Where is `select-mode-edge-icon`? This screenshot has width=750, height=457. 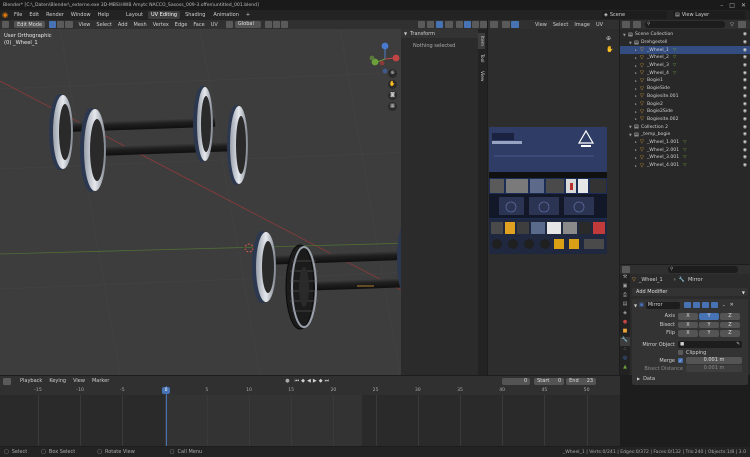 select-mode-edge-icon is located at coordinates (61, 24).